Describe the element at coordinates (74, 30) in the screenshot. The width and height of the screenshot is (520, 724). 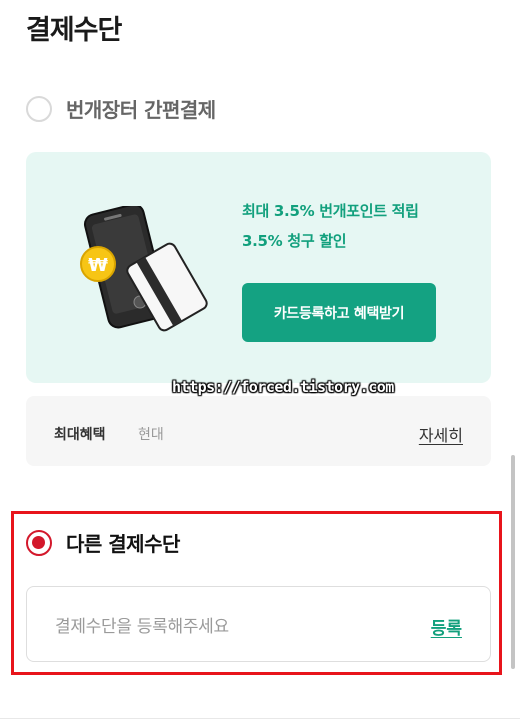
I see `page-title: 결제수단` at that location.